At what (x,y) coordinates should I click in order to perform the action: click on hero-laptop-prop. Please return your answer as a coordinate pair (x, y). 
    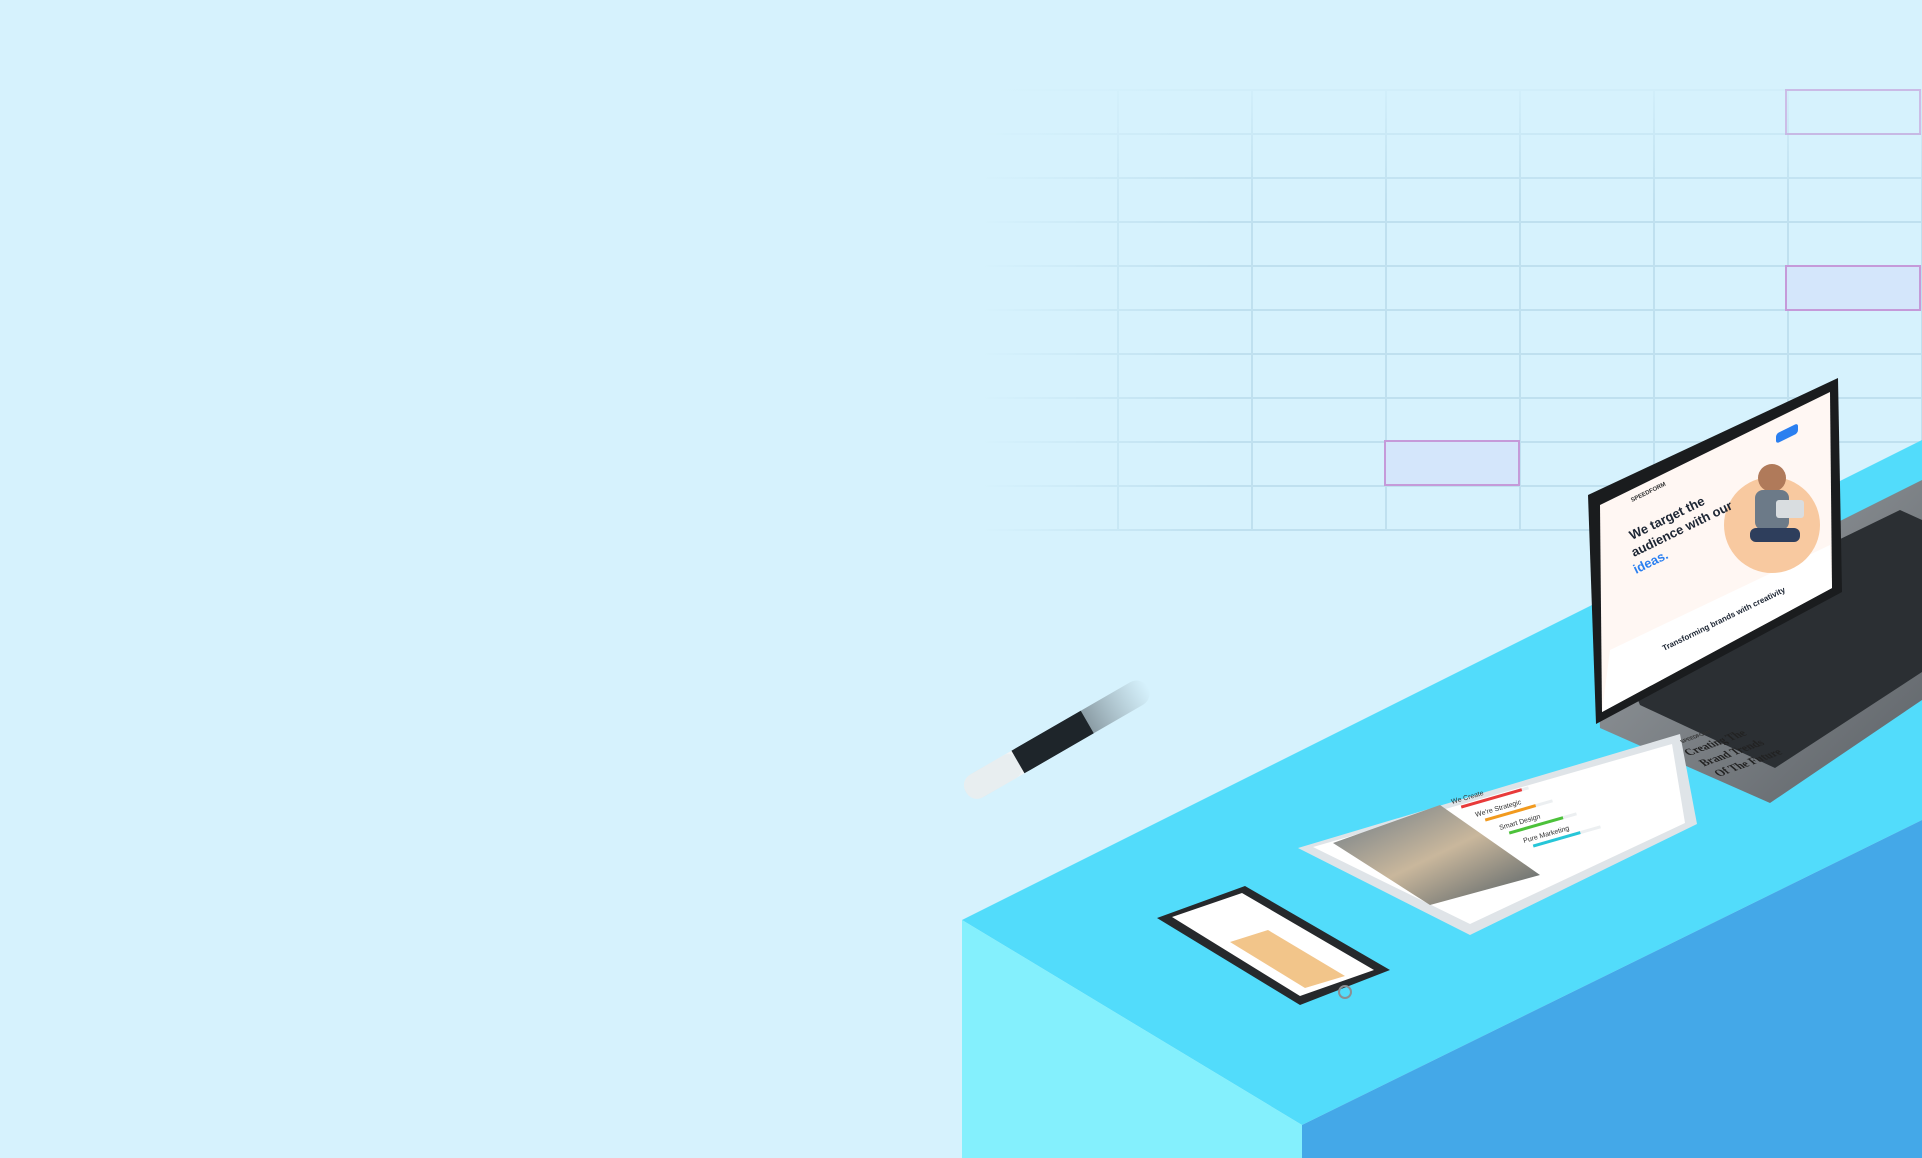
    Looking at the image, I should click on (1790, 509).